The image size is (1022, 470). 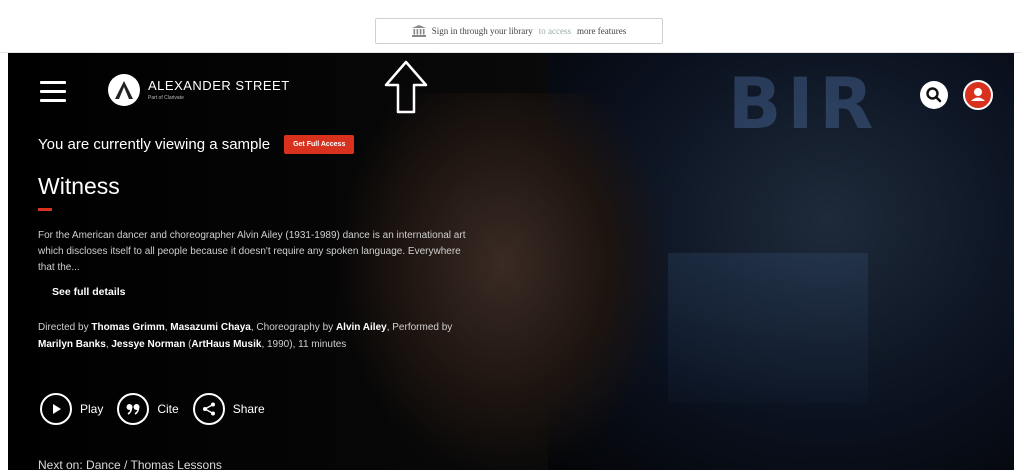 What do you see at coordinates (148, 344) in the screenshot?
I see `performer-link: Jessye Norman` at bounding box center [148, 344].